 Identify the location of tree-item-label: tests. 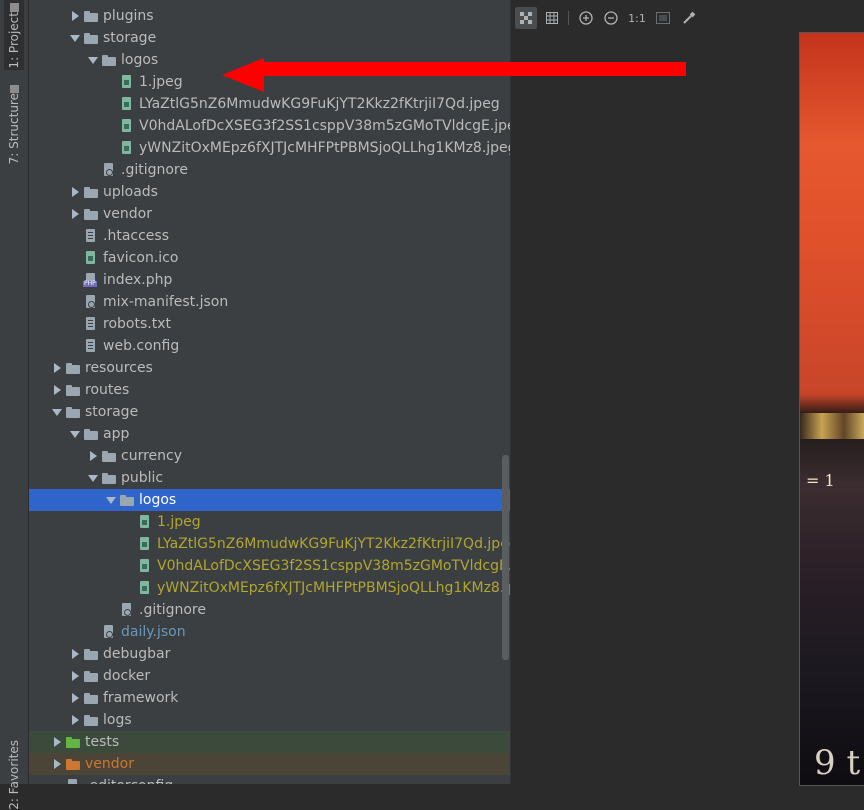
(102, 742).